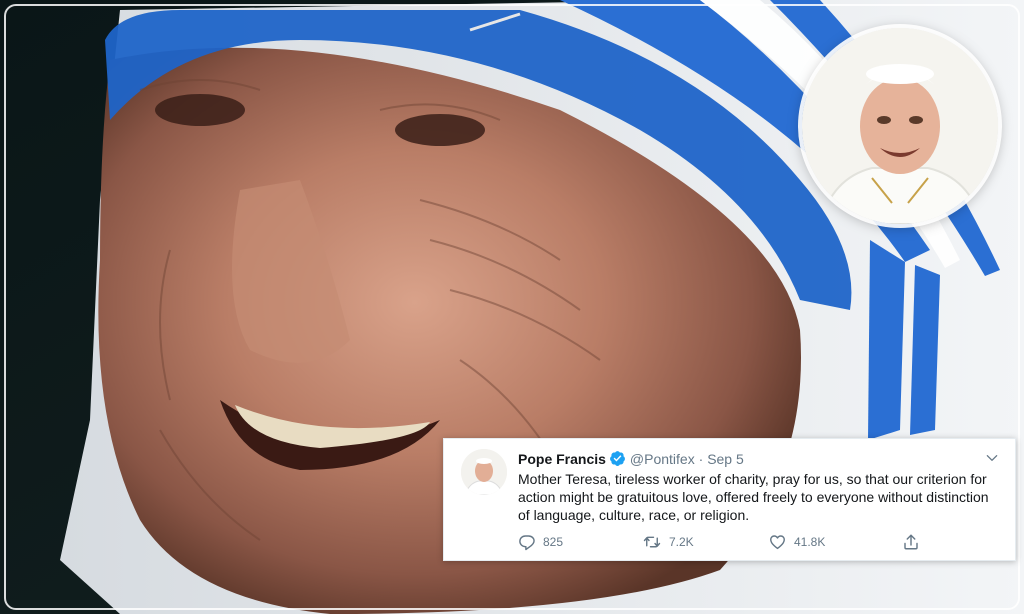  I want to click on portrait-image, so click(900, 126).